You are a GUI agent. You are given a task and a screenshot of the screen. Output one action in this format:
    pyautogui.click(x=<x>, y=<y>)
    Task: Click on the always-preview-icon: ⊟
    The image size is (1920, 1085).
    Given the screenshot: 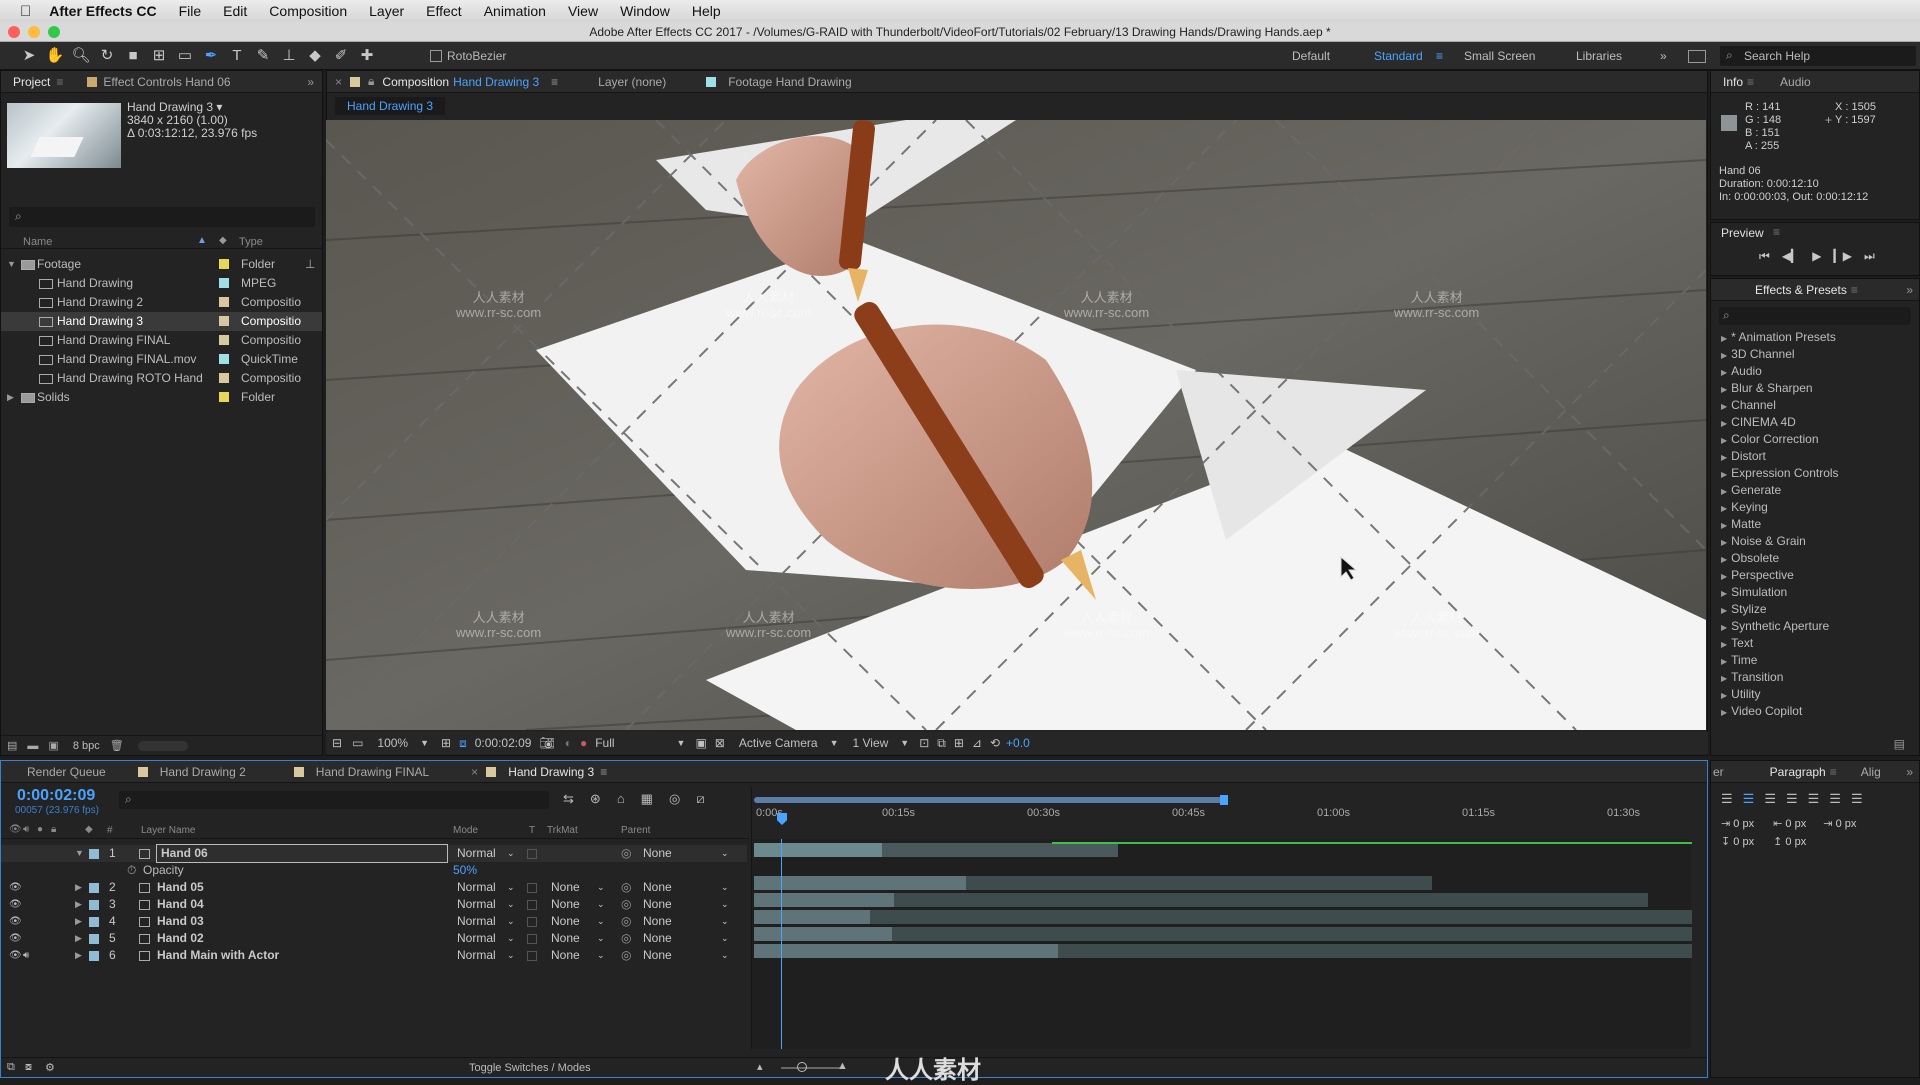 What is the action you would take?
    pyautogui.click(x=337, y=743)
    